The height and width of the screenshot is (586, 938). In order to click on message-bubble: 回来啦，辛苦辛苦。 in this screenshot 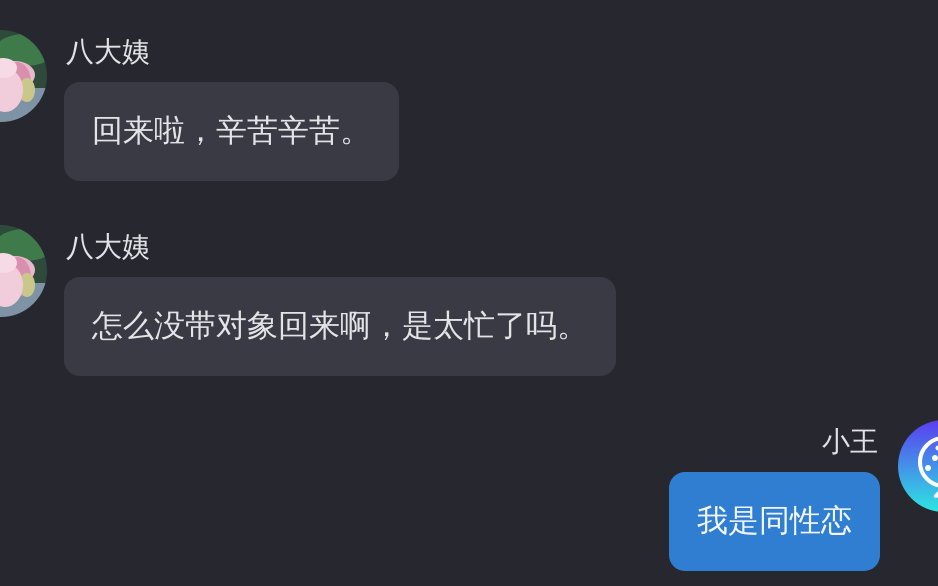, I will do `click(231, 131)`.